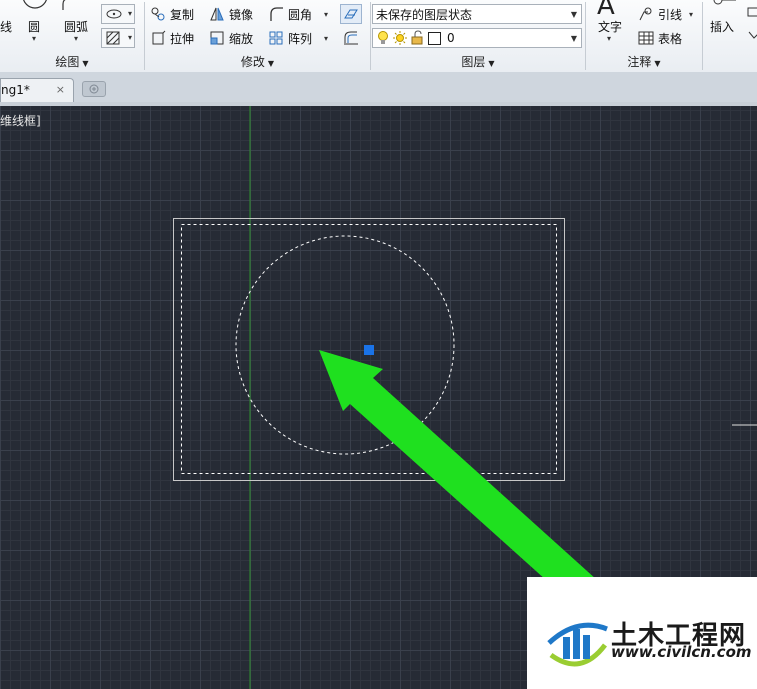 The height and width of the screenshot is (689, 757). I want to click on offset-icon, so click(351, 38).